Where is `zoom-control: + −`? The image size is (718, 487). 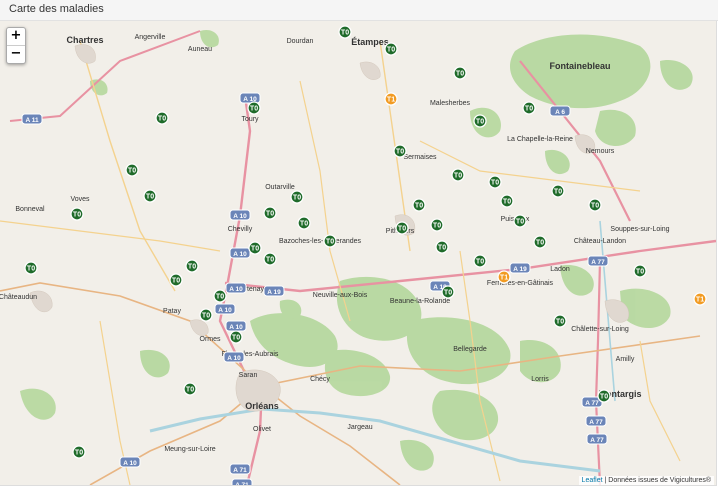 zoom-control: + − is located at coordinates (16, 45).